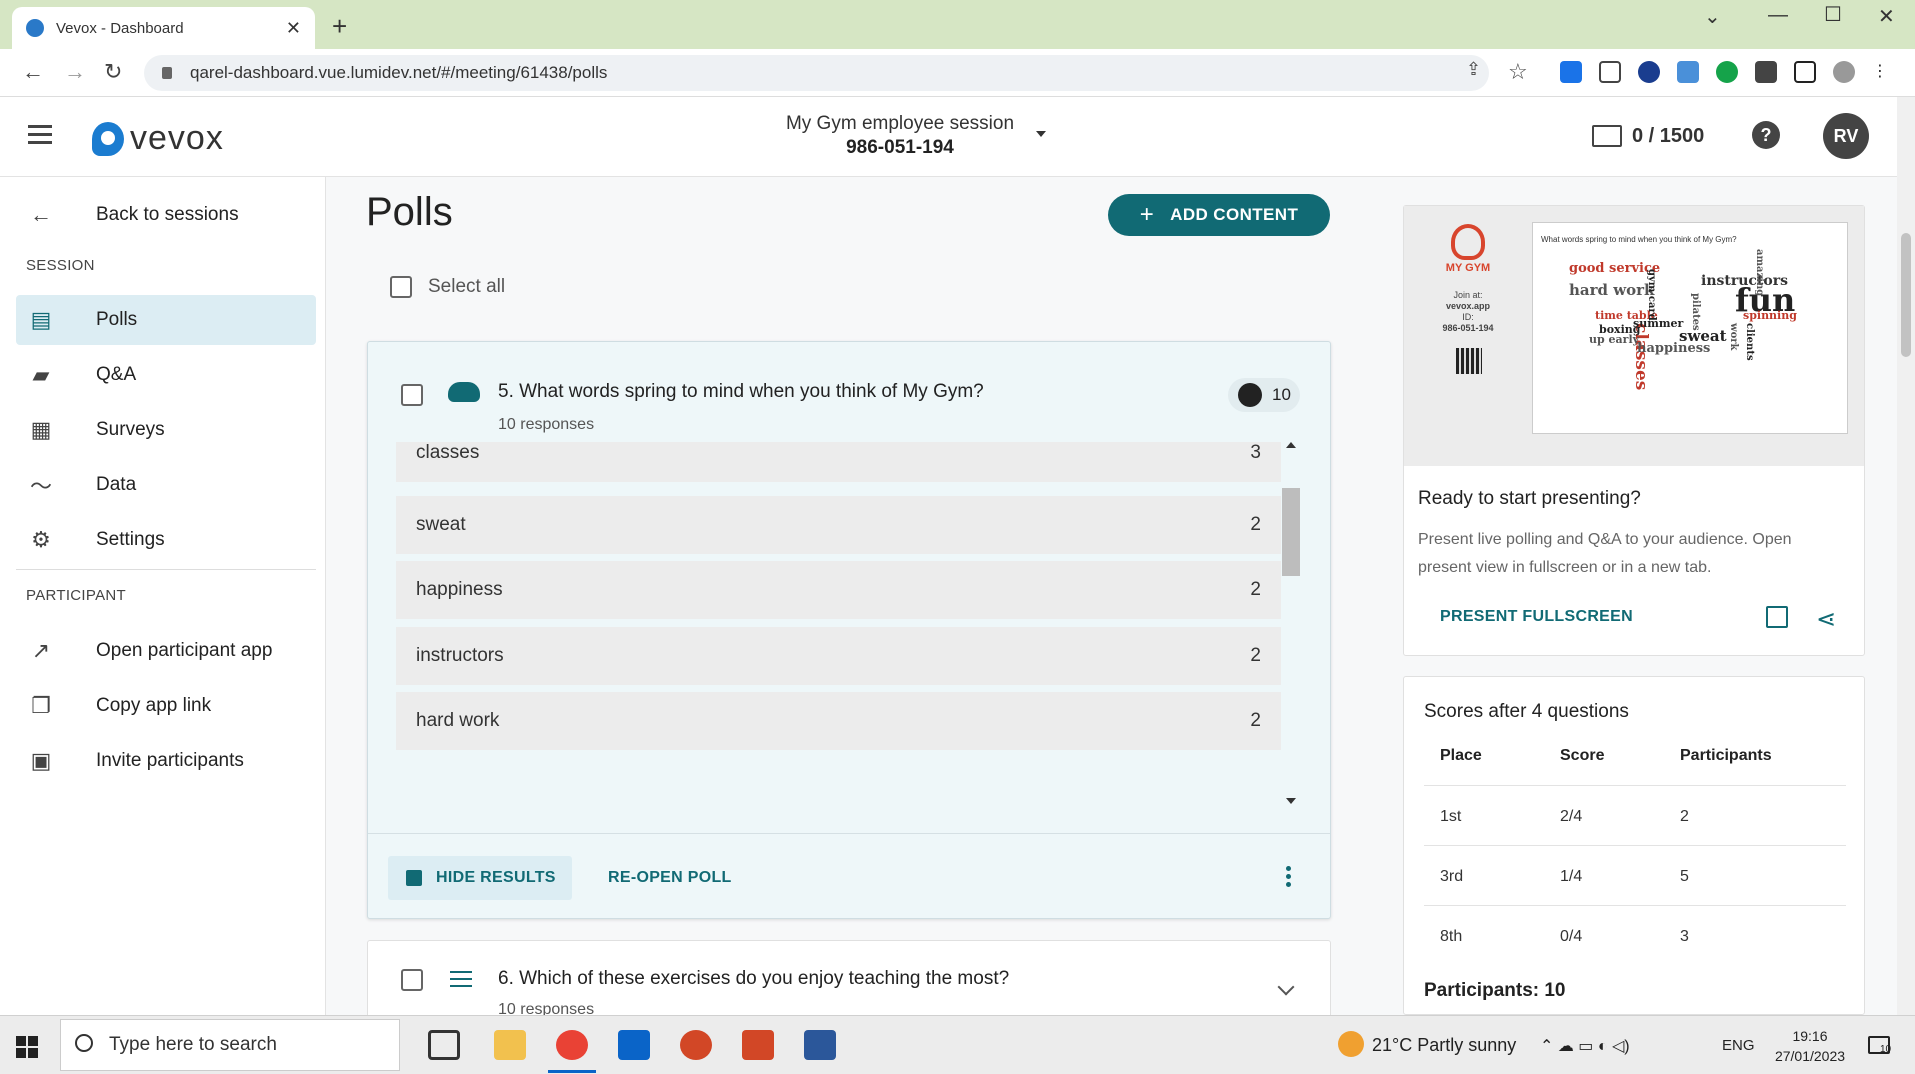  What do you see at coordinates (166, 320) in the screenshot?
I see `sidebar-item-polls: ▤ Polls` at bounding box center [166, 320].